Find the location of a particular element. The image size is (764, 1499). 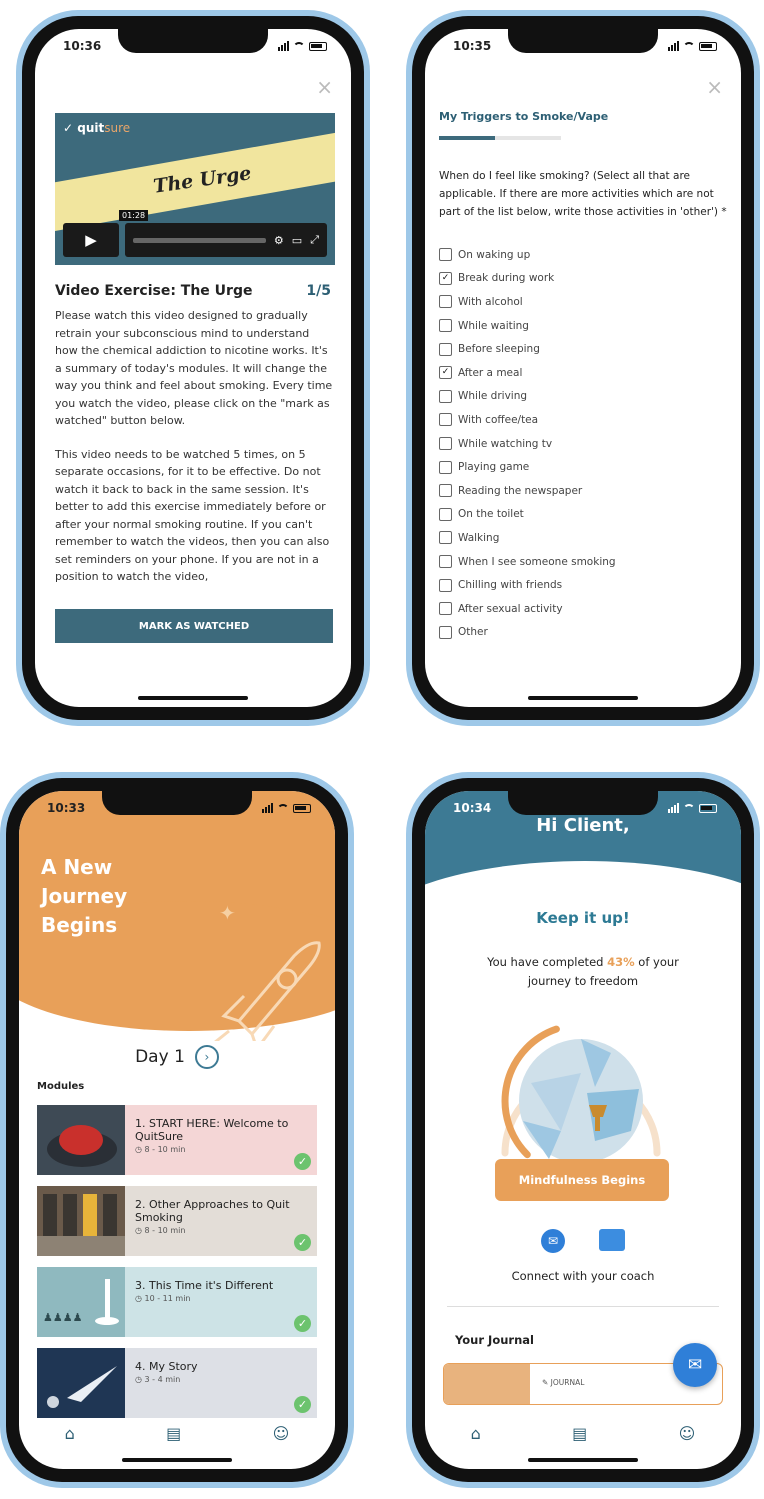

module-title: 2. Other Approaches to Quit Smoking is located at coordinates (212, 1211).